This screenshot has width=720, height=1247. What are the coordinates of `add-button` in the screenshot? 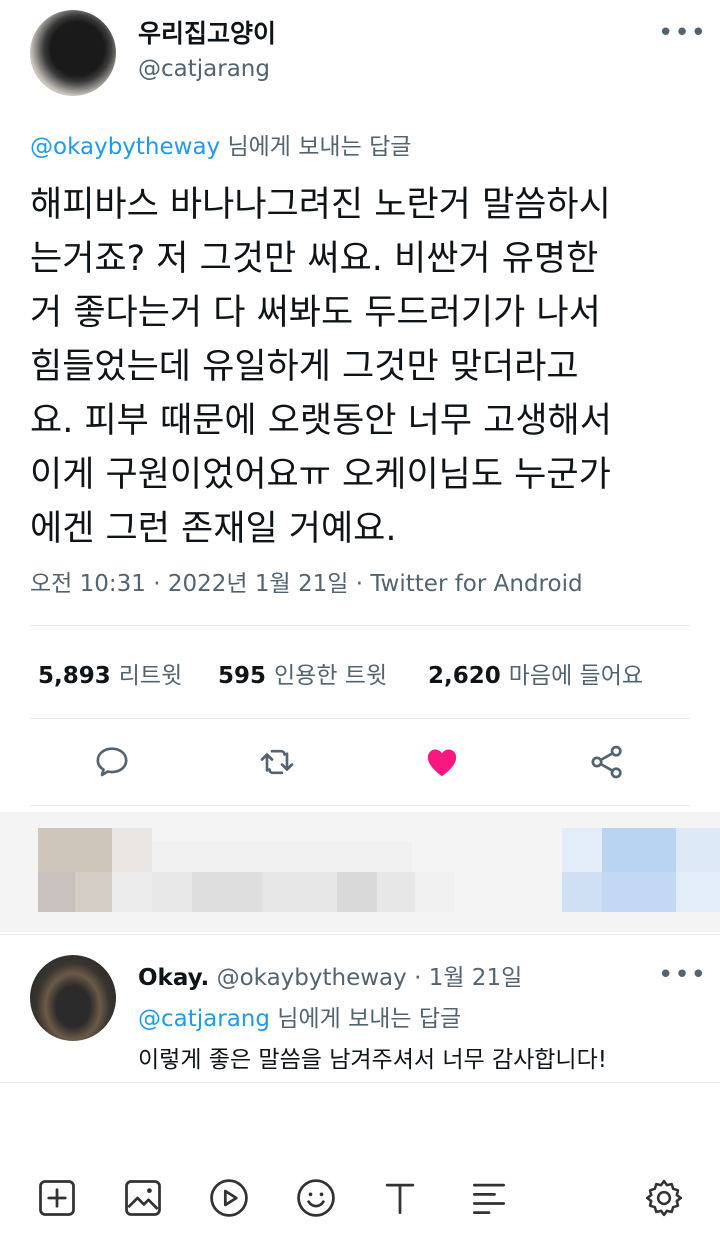 It's located at (57, 1198).